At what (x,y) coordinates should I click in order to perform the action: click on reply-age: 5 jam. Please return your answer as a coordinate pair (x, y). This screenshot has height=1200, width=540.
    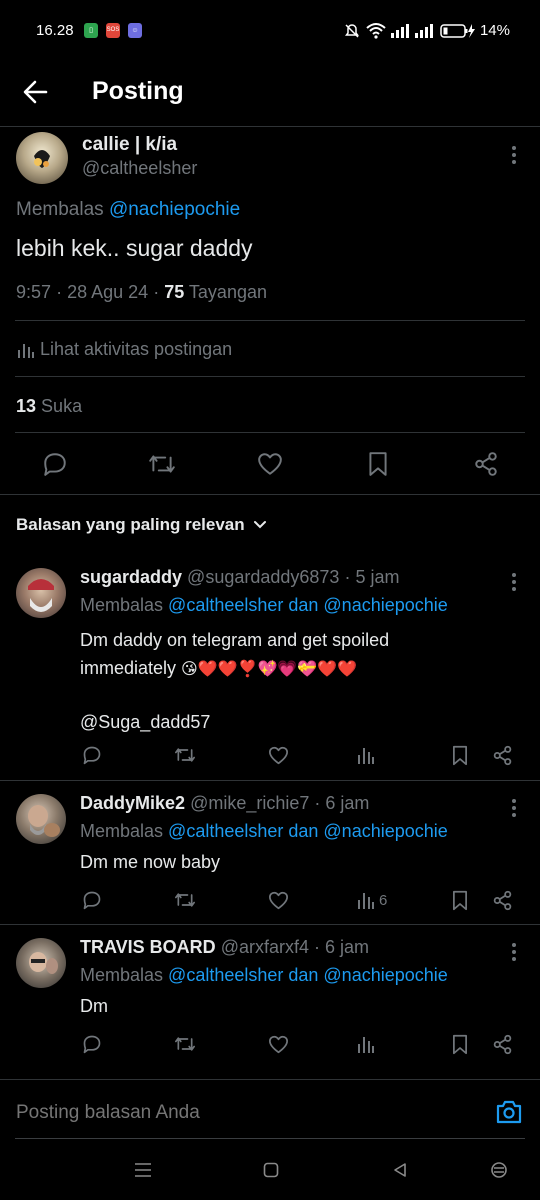
    Looking at the image, I should click on (377, 577).